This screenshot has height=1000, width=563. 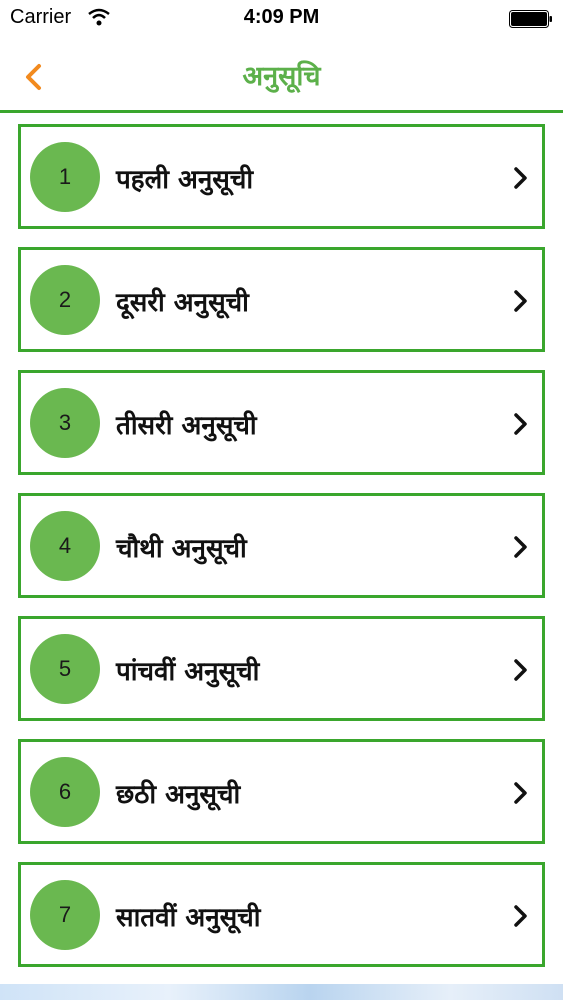 What do you see at coordinates (281, 914) in the screenshot?
I see `list-item: 7 सातवीं अनुसूची` at bounding box center [281, 914].